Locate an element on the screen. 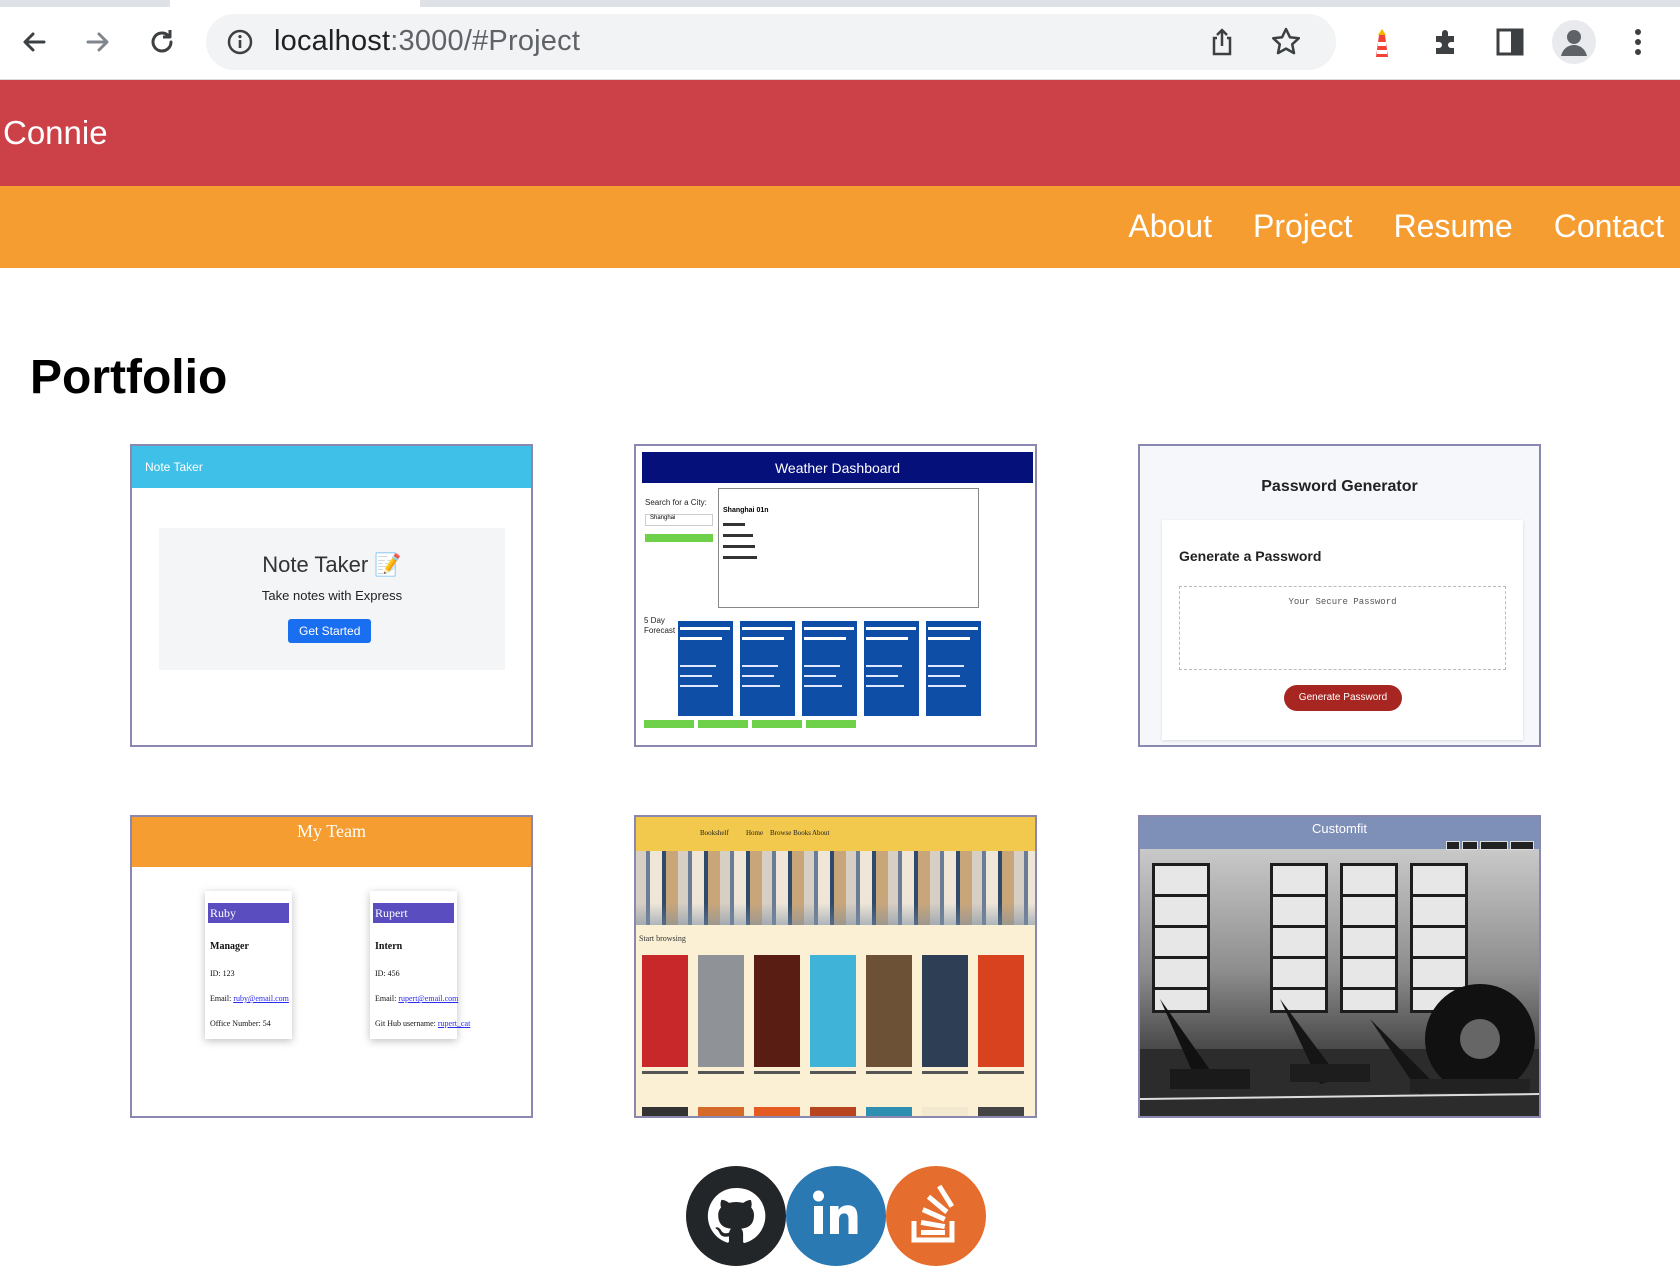 The image size is (1680, 1288). weather-forecast-label: 5 Day Forecast is located at coordinates (660, 625).